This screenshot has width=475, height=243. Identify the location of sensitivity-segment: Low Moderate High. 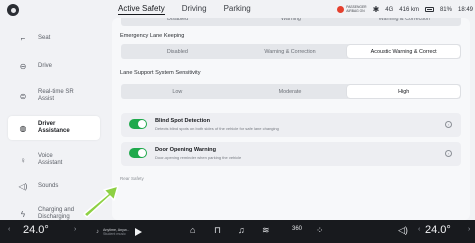
(291, 91).